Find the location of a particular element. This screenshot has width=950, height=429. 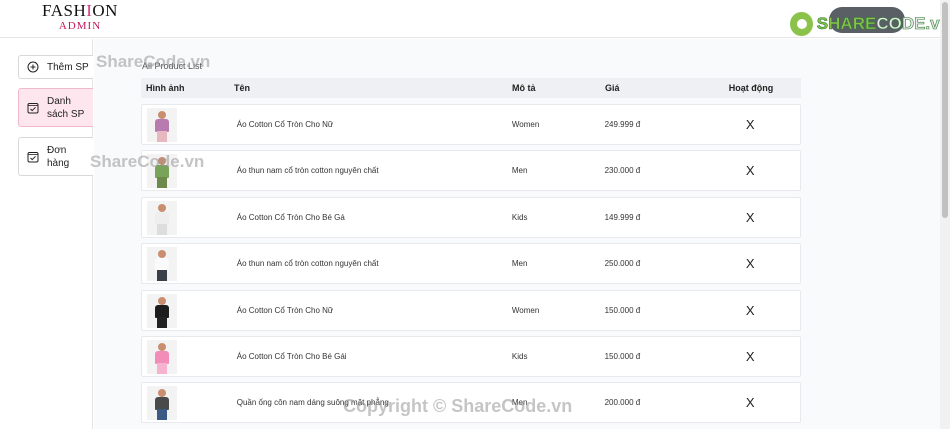

column-header-name: Tên is located at coordinates (242, 88).